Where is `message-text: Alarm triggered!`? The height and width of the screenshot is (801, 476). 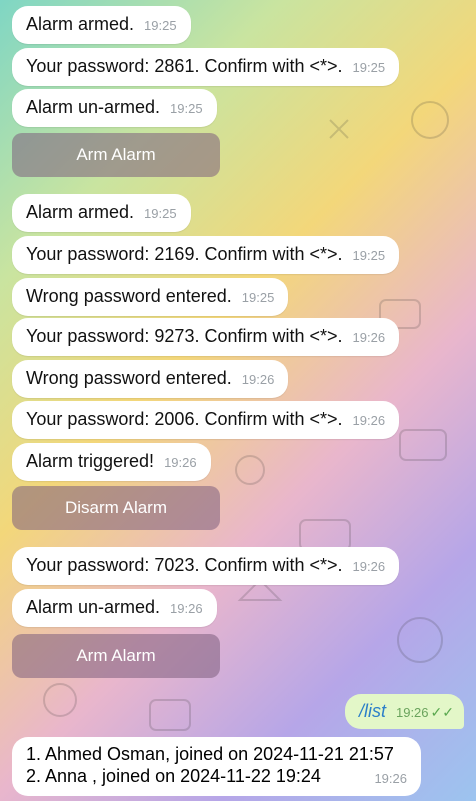 message-text: Alarm triggered! is located at coordinates (90, 461).